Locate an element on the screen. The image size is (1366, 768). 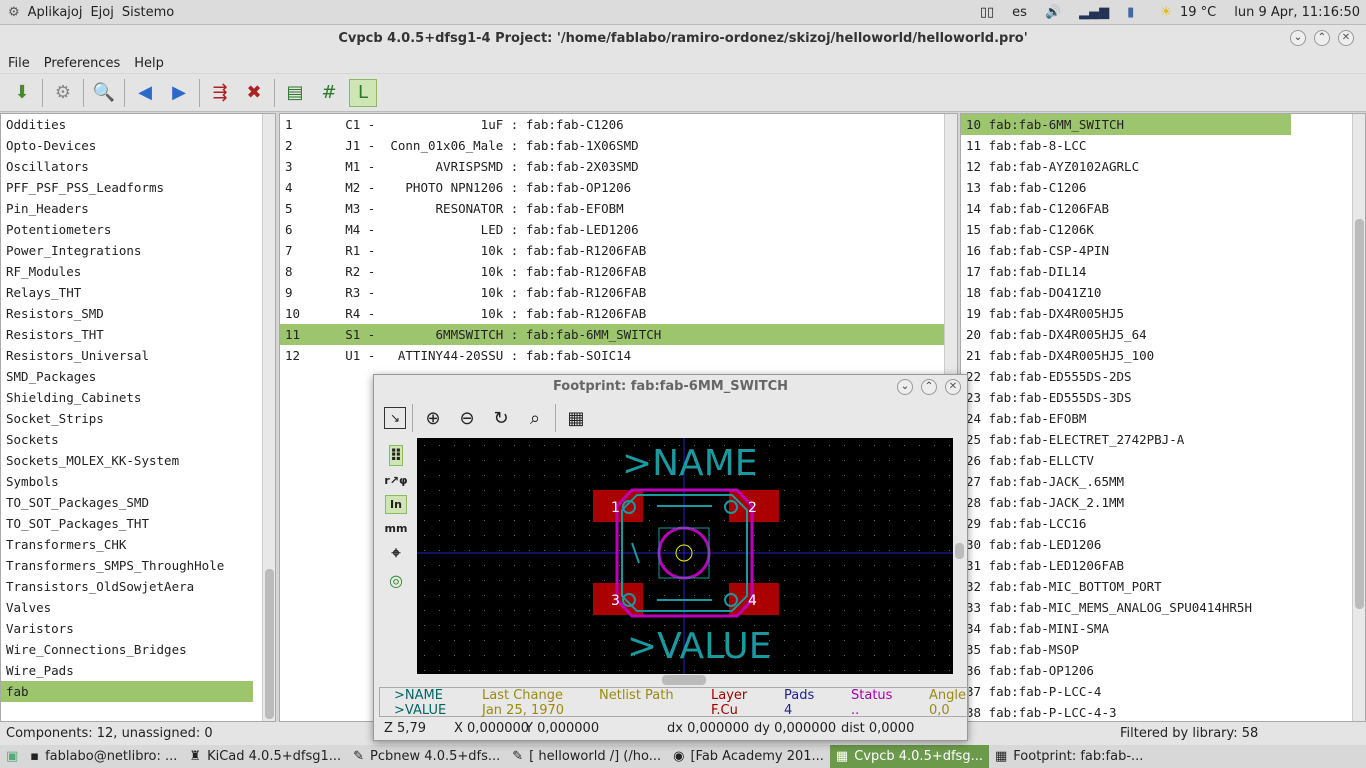
footprint-canvas: >NAME >VALUE 1 2 3 4 is located at coordinates (692, 562).